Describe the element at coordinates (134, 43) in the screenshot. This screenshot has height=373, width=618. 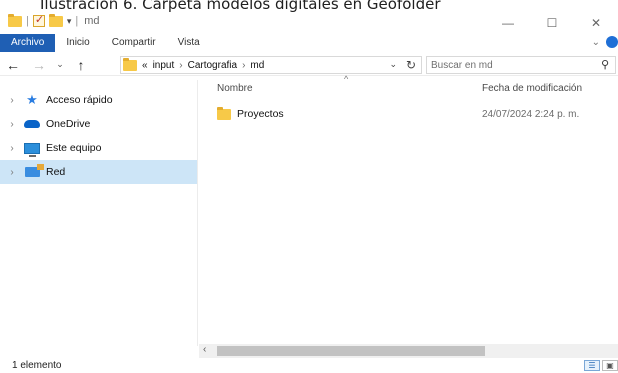
I see `tab-compartir: Compartir` at that location.